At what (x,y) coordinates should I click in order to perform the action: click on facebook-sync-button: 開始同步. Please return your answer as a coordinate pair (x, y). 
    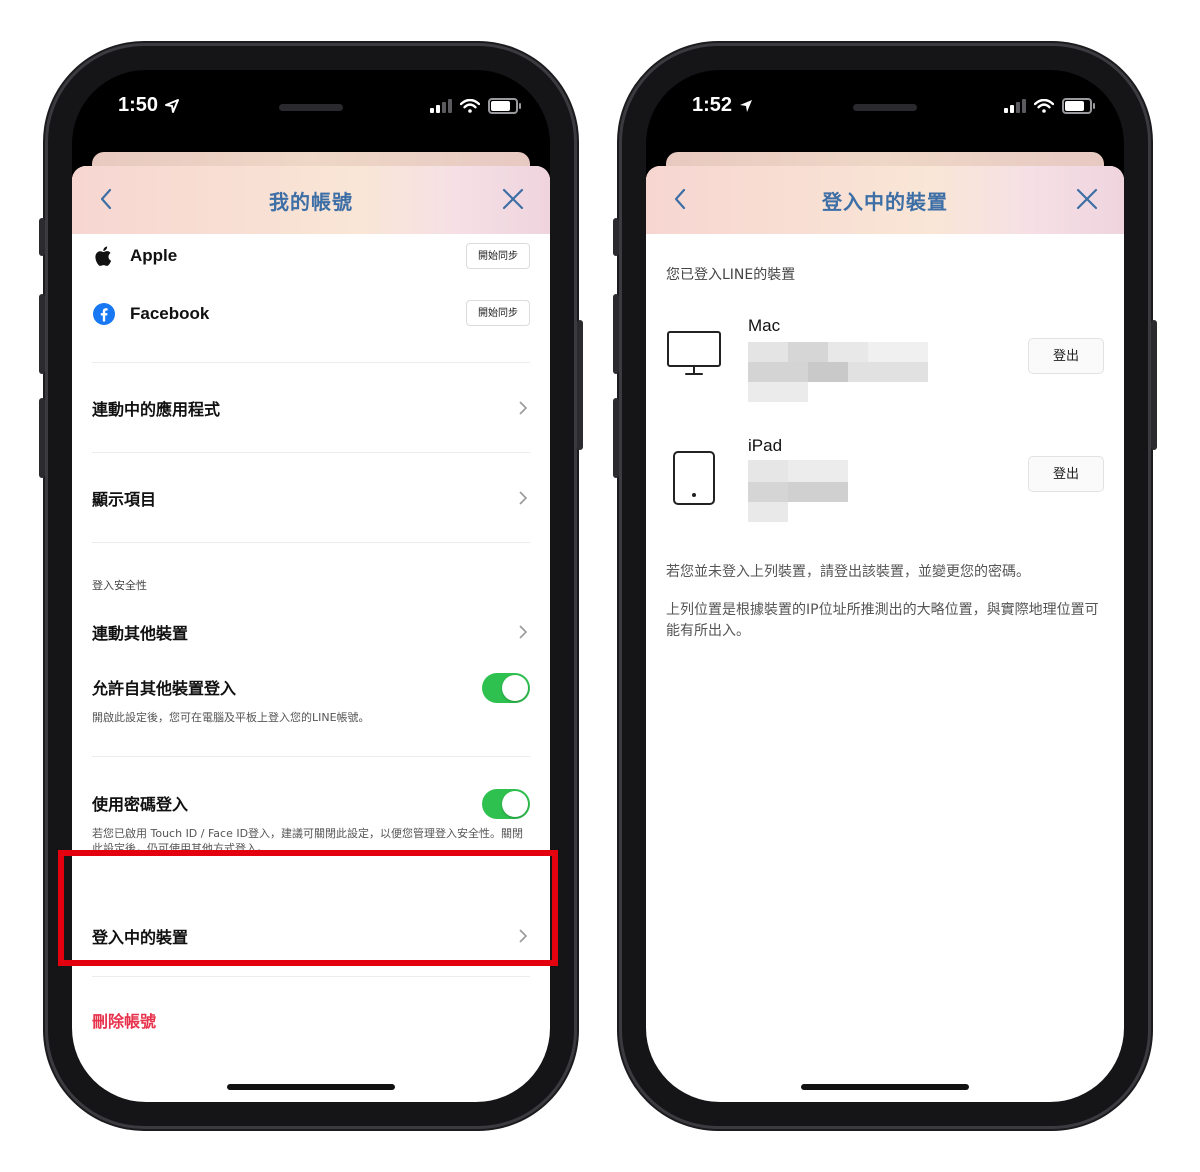
    Looking at the image, I should click on (498, 313).